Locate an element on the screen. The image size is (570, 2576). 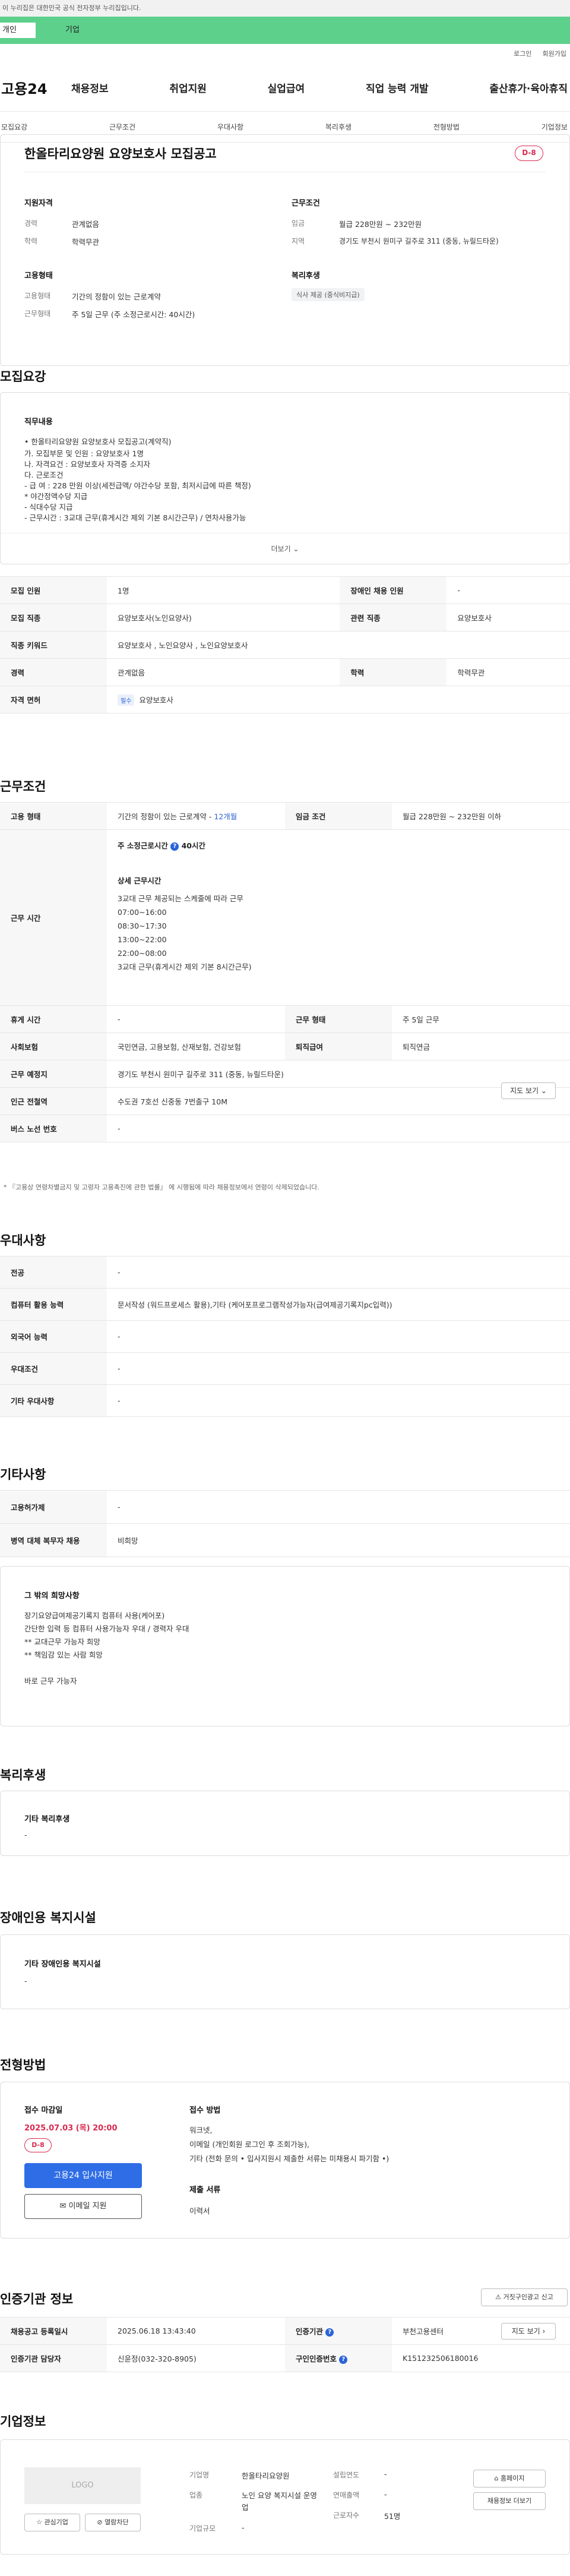
star-icon: ☆ is located at coordinates (39, 2522).